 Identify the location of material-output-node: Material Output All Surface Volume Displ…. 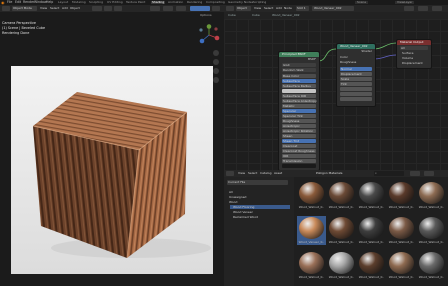
(414, 54).